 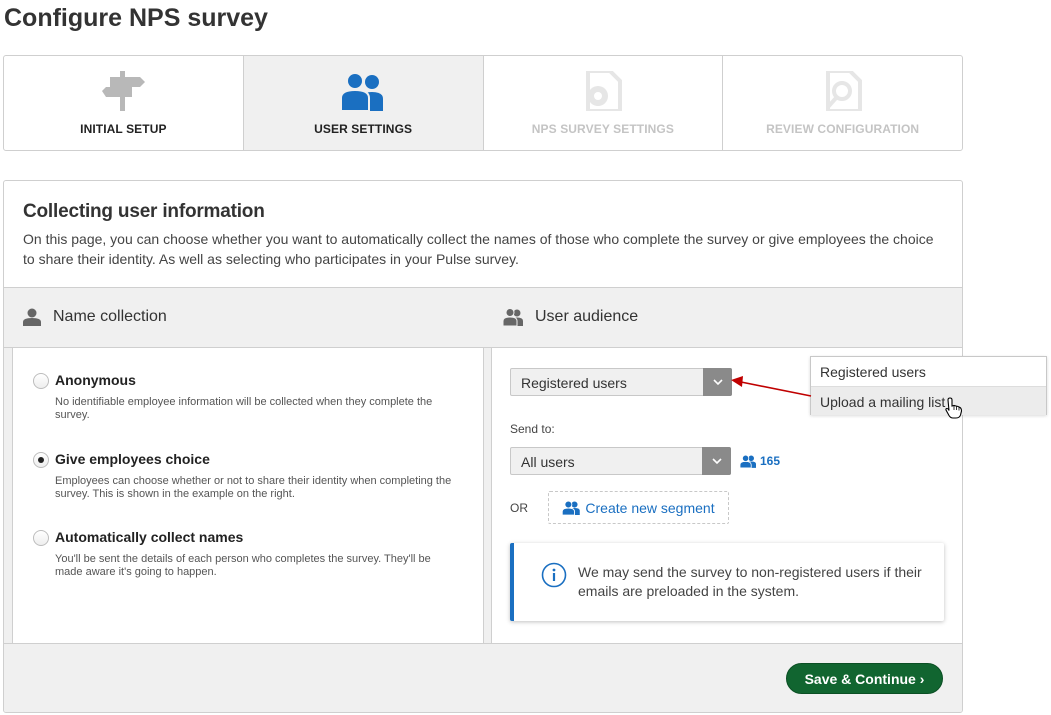 What do you see at coordinates (532, 429) in the screenshot?
I see `send-to-label: Send to:` at bounding box center [532, 429].